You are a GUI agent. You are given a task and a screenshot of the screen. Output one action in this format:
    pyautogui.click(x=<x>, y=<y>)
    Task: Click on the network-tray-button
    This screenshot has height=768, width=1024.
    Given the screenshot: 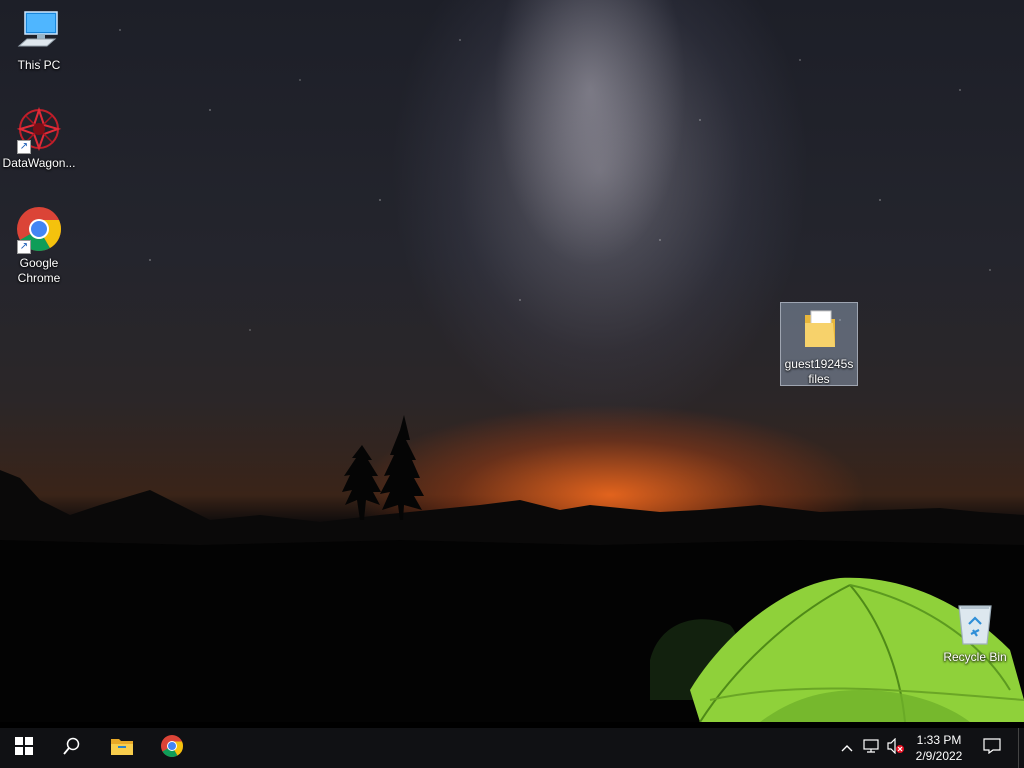 What is the action you would take?
    pyautogui.click(x=871, y=748)
    